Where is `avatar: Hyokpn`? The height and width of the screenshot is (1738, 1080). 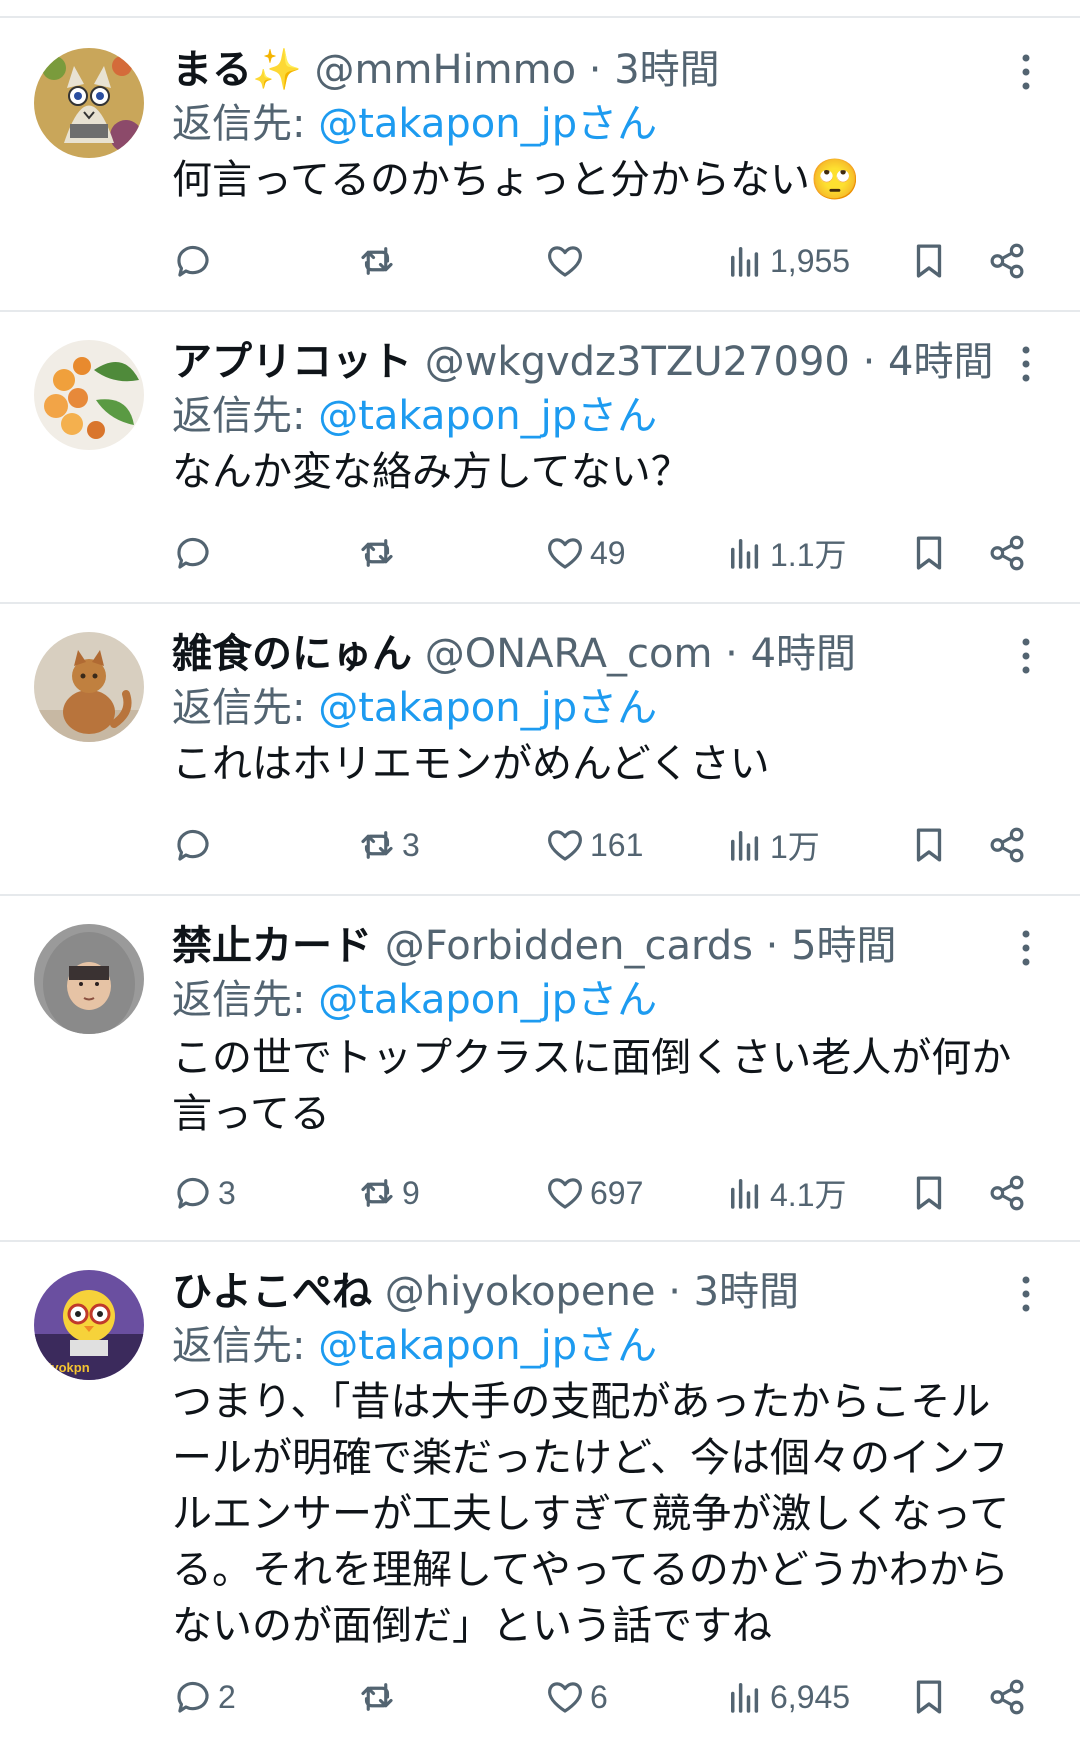 avatar: Hyokpn is located at coordinates (89, 1325).